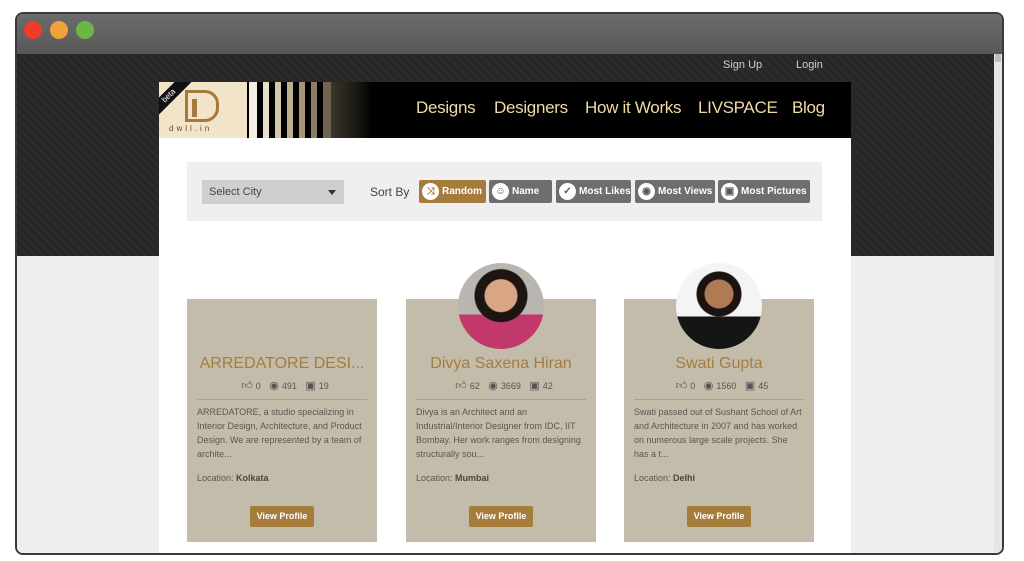  I want to click on sort-most-views-button: ◉ Most Views, so click(675, 191).